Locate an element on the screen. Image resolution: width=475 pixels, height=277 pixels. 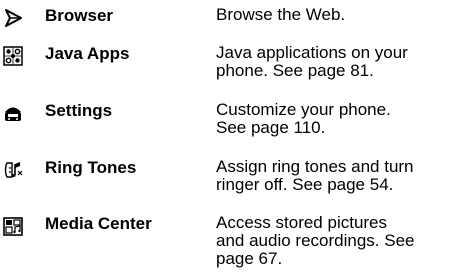
description-line: and audio recordings. See is located at coordinates (315, 240).